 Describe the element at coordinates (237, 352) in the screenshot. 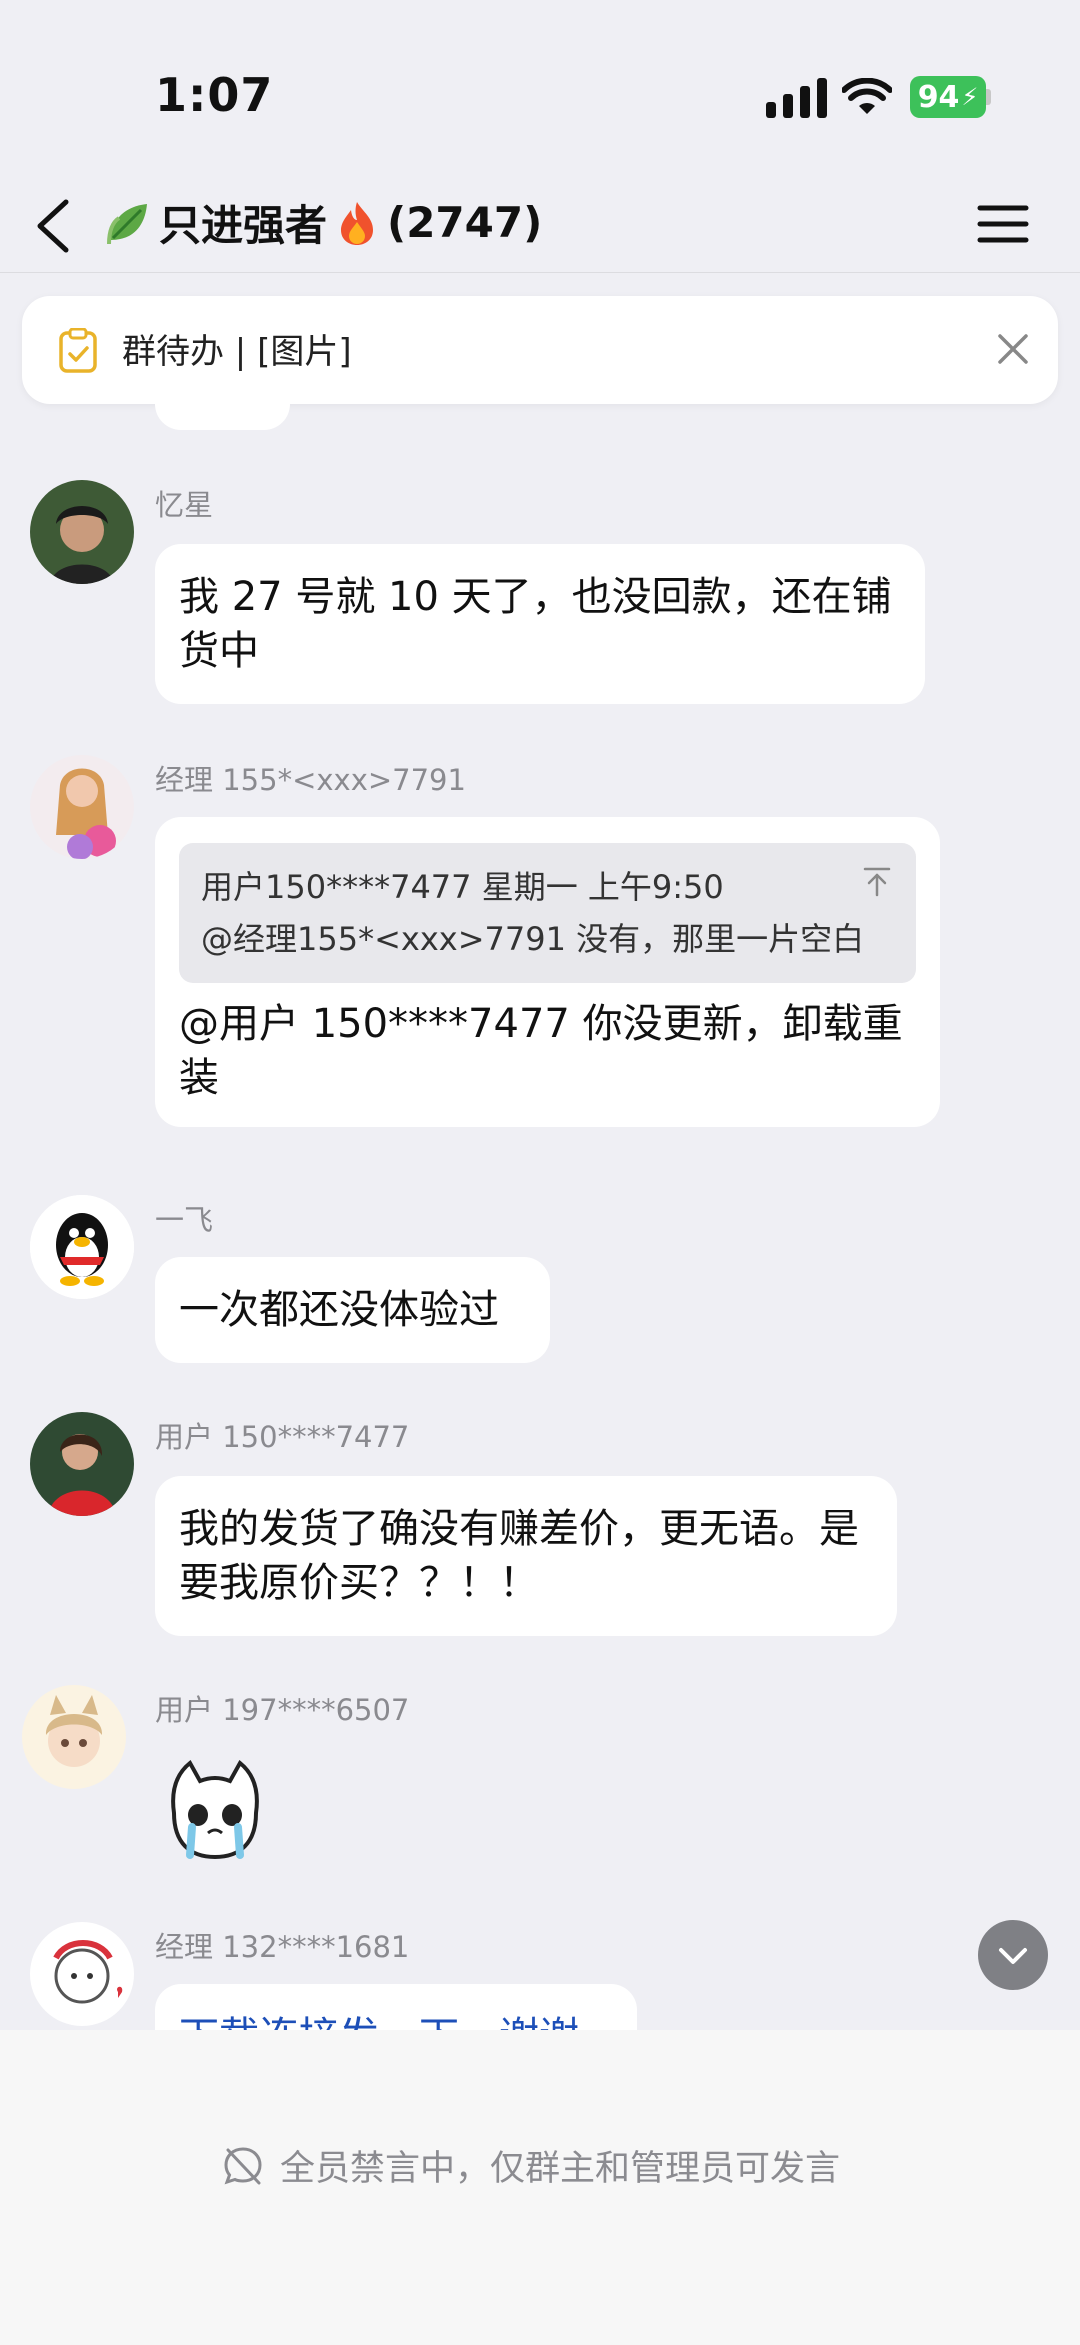

I see `todo-text: 群待办 | [图片]` at that location.